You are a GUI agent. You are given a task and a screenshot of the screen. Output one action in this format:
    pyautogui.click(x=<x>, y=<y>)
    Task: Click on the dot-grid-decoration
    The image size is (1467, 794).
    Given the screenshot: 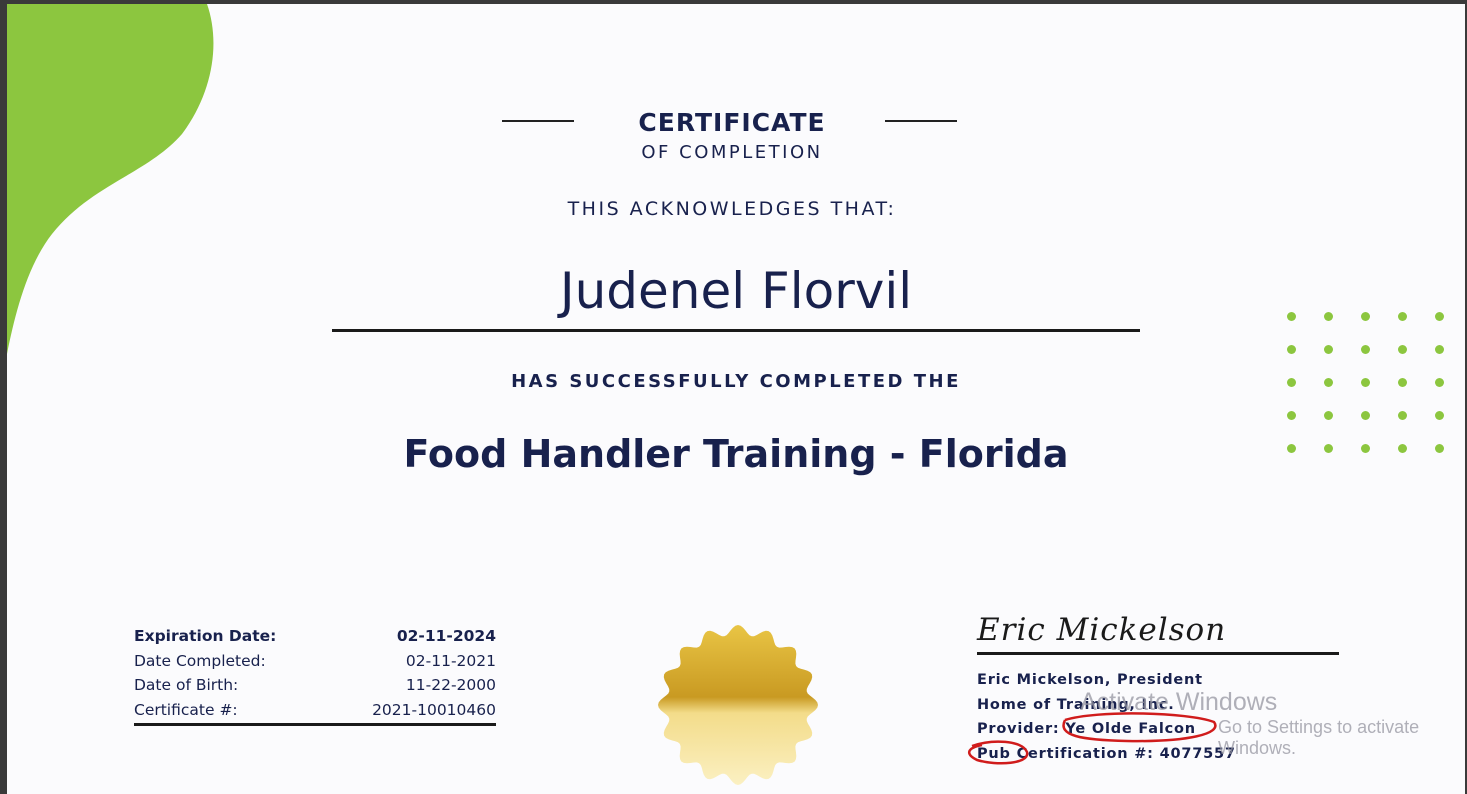 What is the action you would take?
    pyautogui.click(x=1372, y=392)
    